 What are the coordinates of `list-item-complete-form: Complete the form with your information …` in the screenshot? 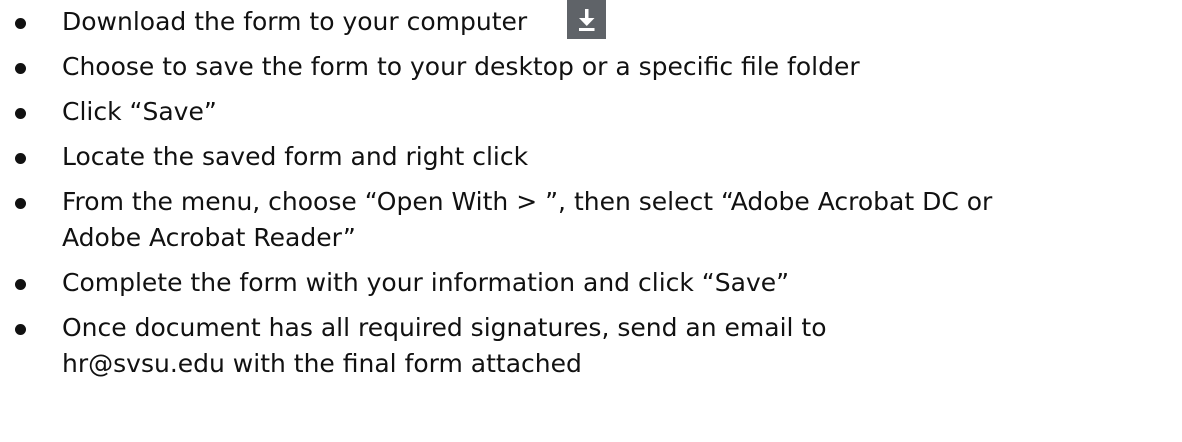 It's located at (591, 283).